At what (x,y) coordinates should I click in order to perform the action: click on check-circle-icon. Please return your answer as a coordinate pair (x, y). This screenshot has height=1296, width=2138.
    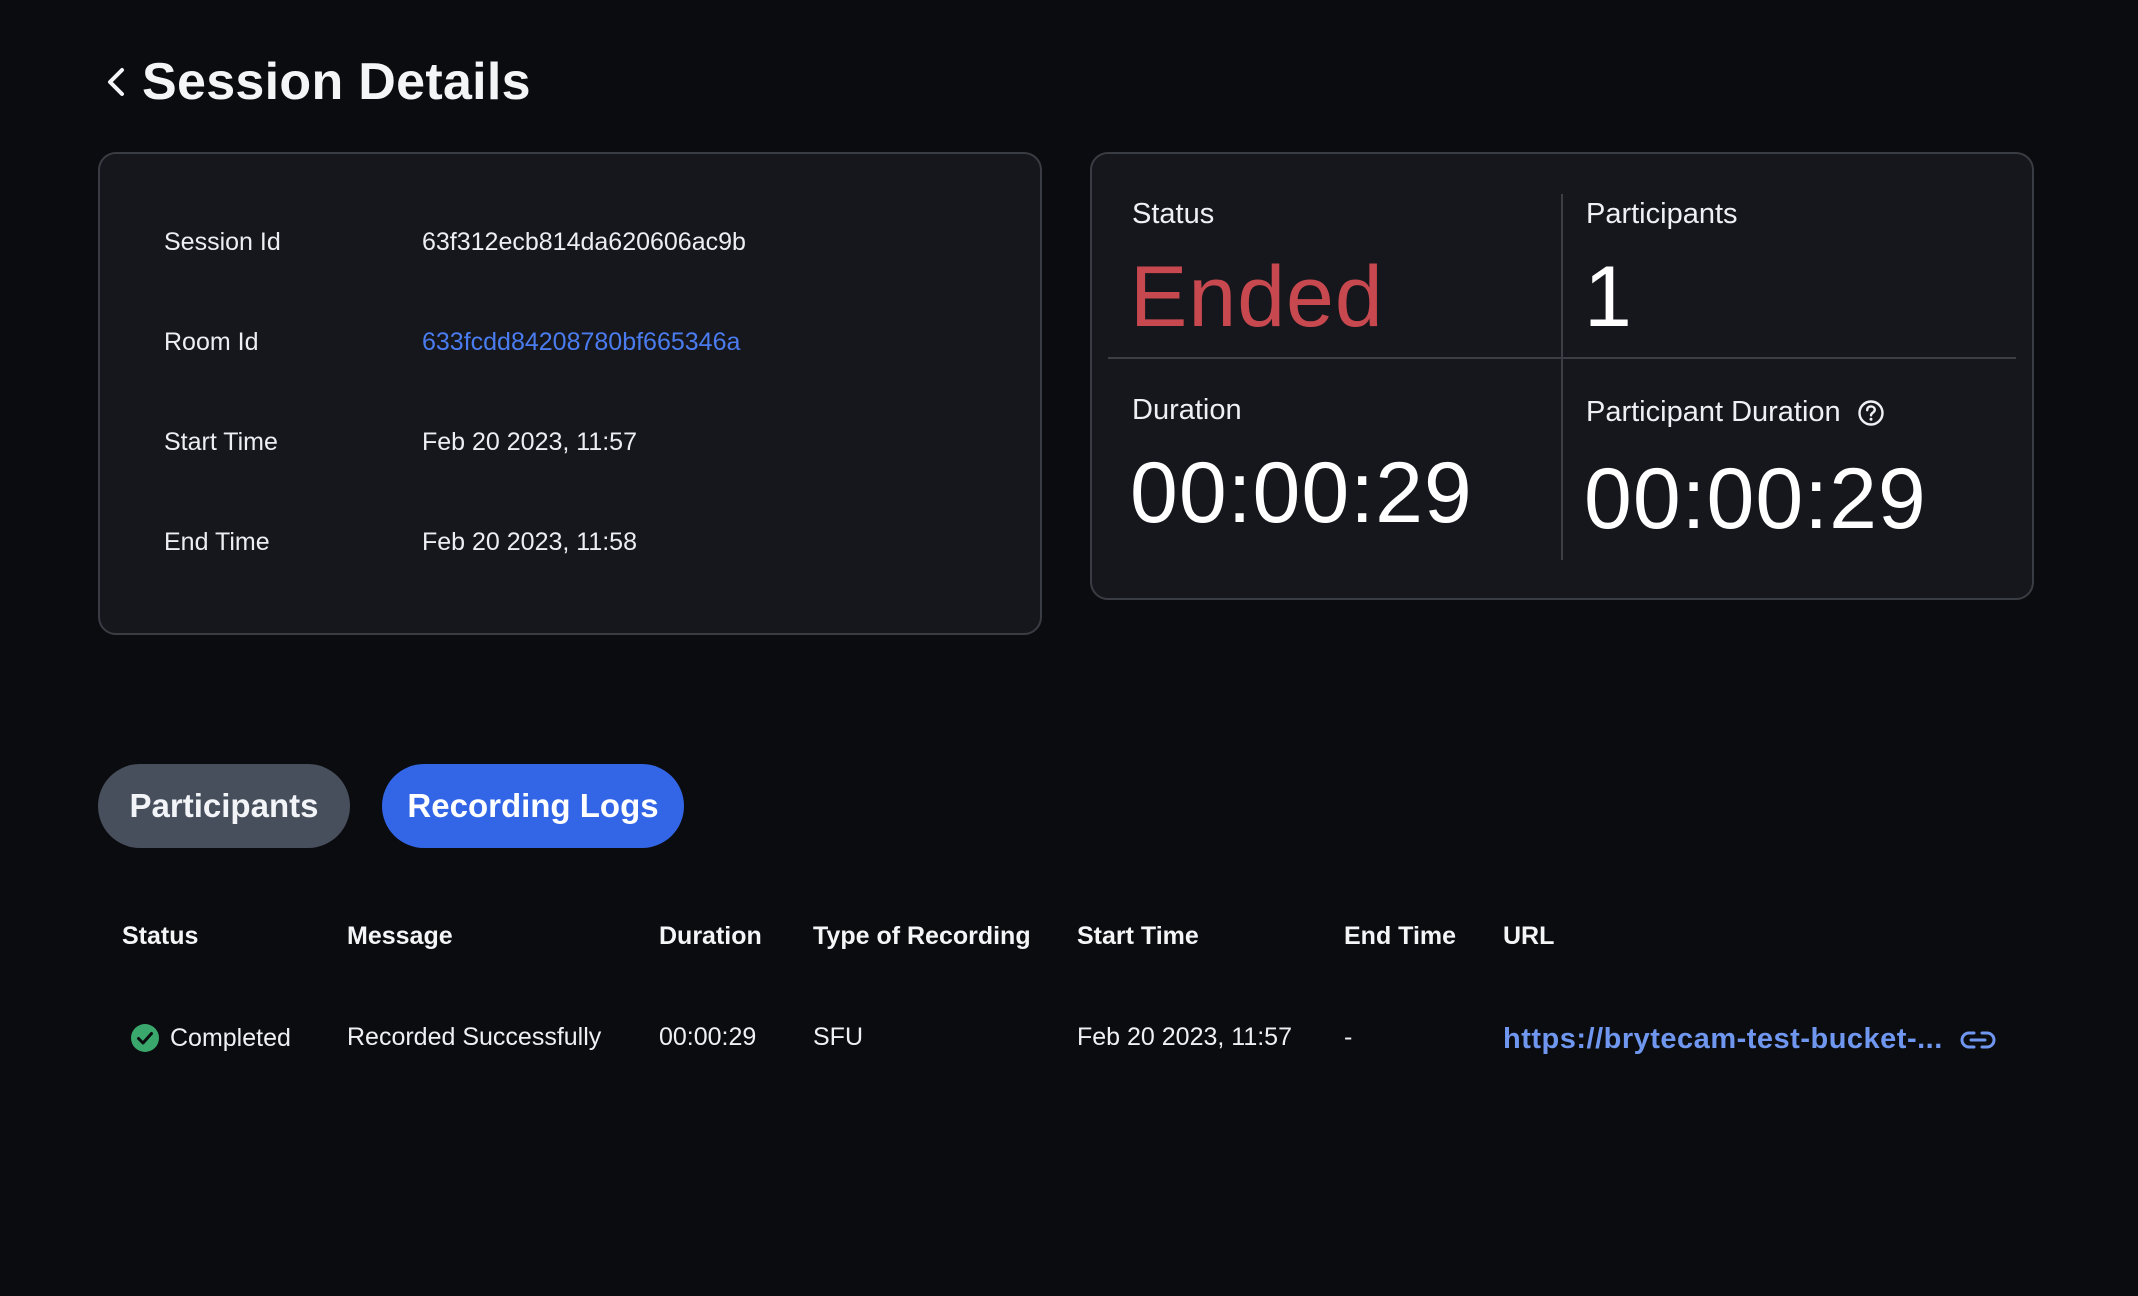
    Looking at the image, I should click on (145, 1038).